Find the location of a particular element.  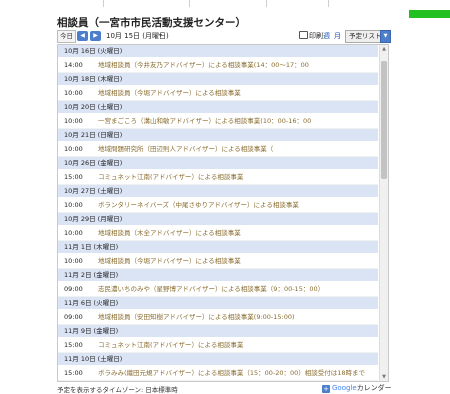

event-title: 地域相談員（今井友乃アドバイザー）による相談事業(14：00〜17：00 is located at coordinates (203, 65).